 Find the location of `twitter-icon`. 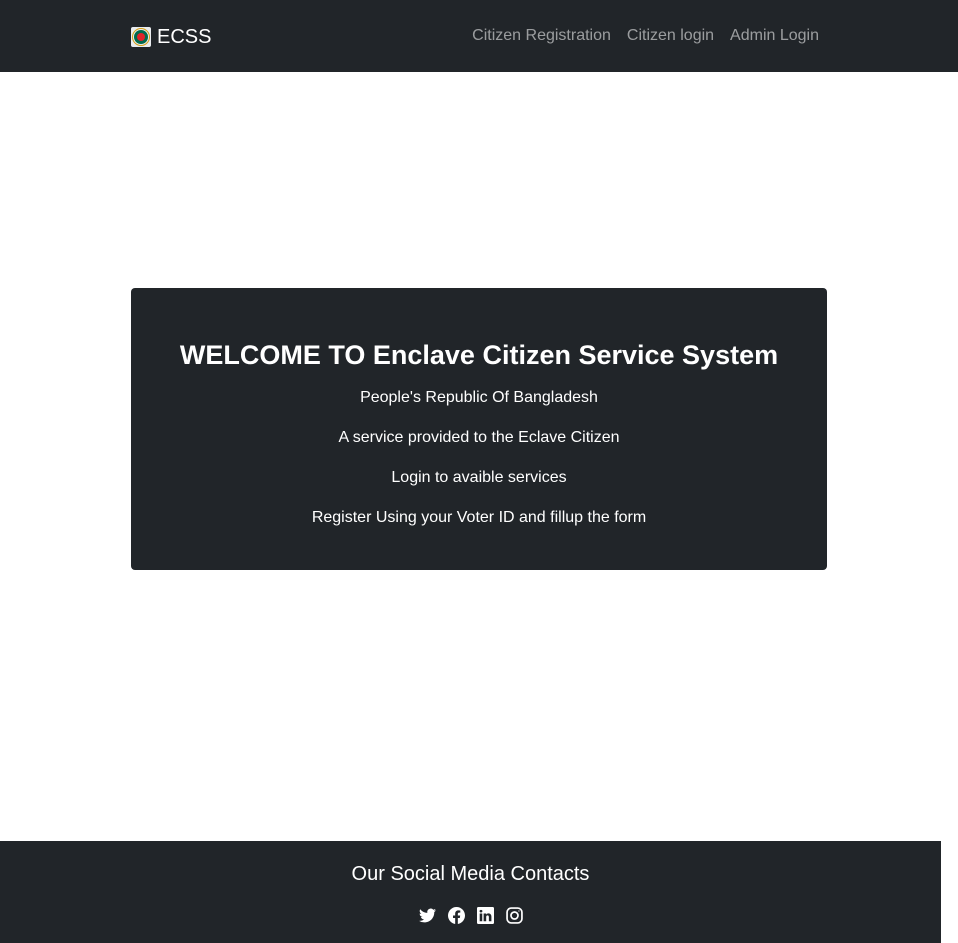

twitter-icon is located at coordinates (427, 915).